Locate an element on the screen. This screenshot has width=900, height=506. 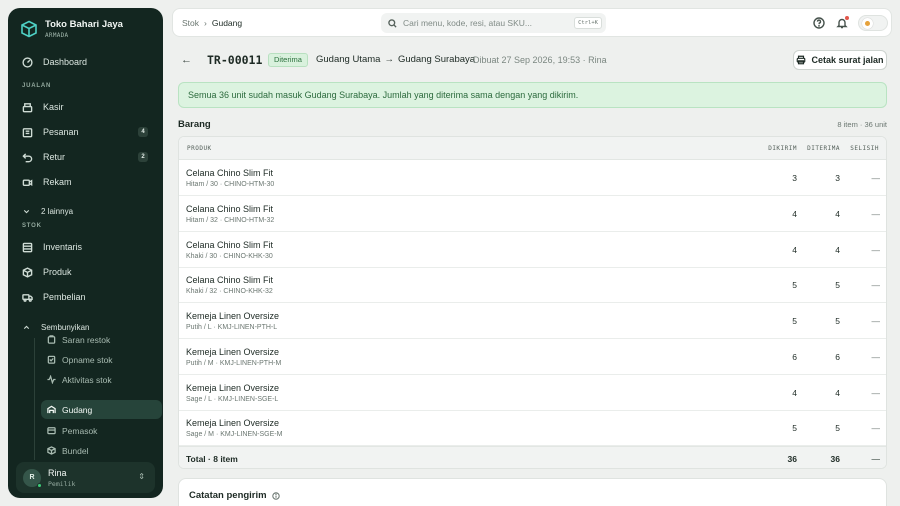
sidebar-item-produk: Produk is located at coordinates (85, 272).